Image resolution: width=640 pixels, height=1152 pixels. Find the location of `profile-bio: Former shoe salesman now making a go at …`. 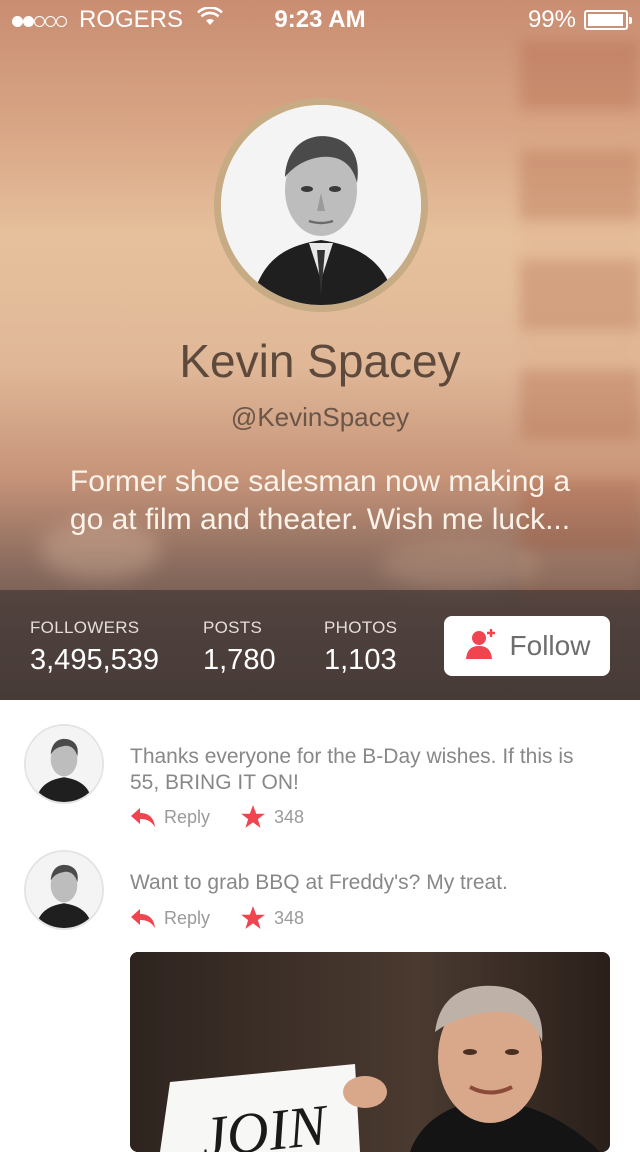

profile-bio: Former shoe salesman now making a go at … is located at coordinates (320, 500).